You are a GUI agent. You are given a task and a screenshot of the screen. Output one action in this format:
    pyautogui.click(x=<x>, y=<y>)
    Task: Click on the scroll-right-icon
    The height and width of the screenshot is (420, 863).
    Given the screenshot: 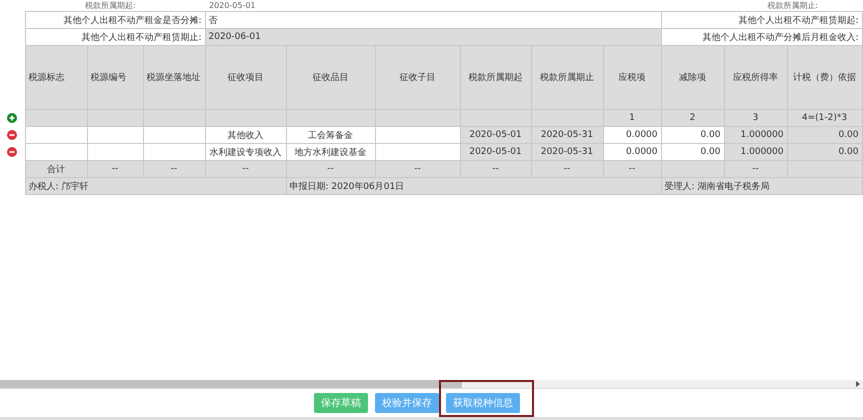 What is the action you would take?
    pyautogui.click(x=858, y=384)
    